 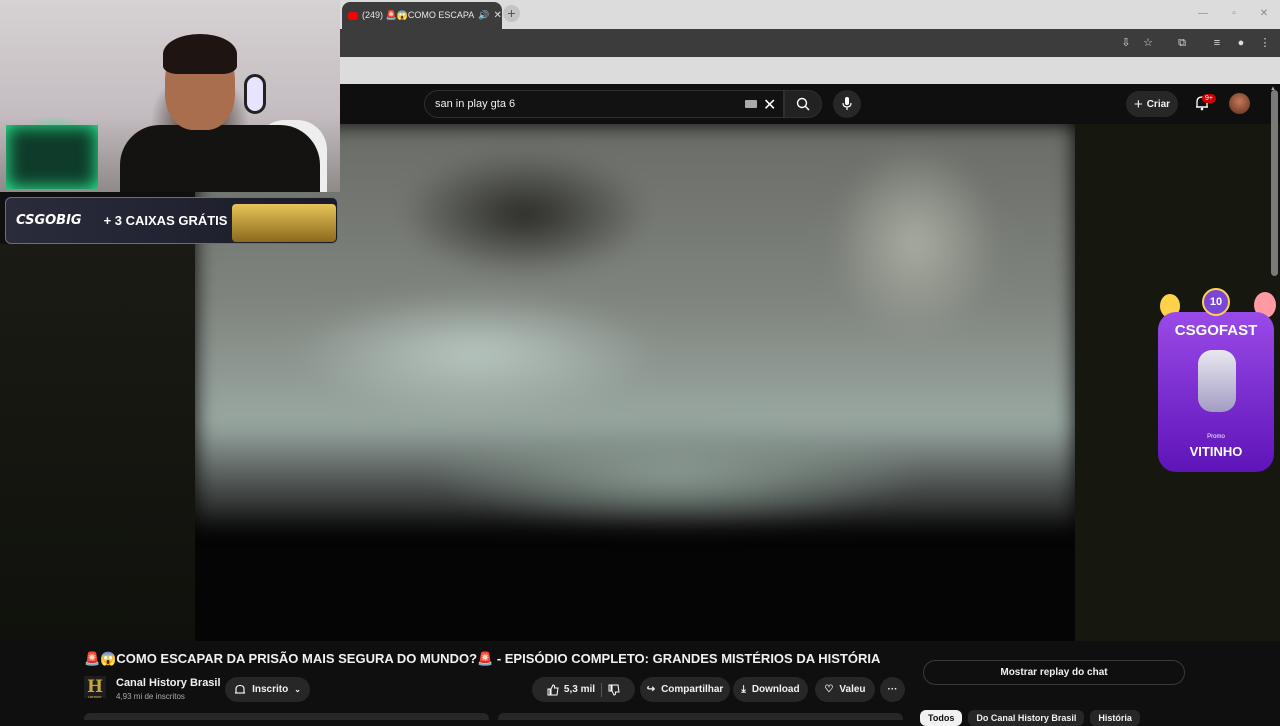 I want to click on microphone-icon, so click(x=847, y=103).